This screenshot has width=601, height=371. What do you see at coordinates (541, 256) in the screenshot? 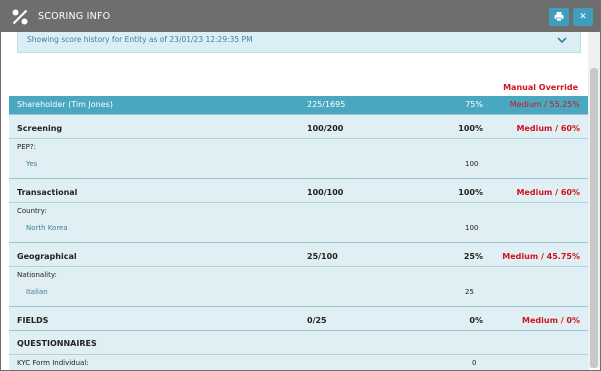
I see `section-risk: Medium / 45.75%` at bounding box center [541, 256].